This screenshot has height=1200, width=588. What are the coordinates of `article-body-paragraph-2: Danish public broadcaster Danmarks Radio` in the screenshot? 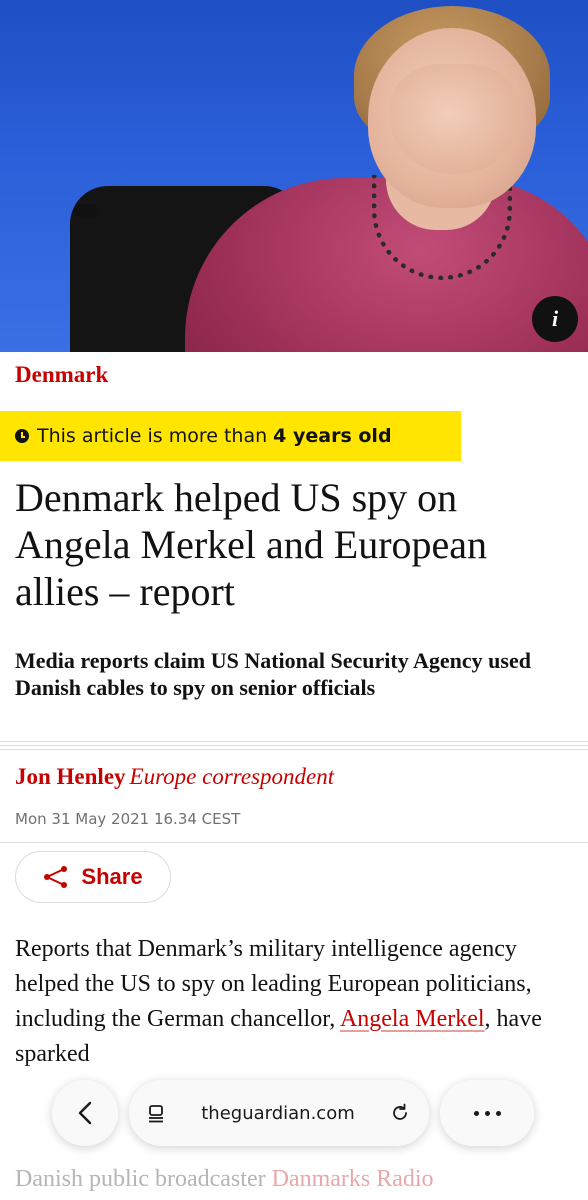 It's located at (295, 1179).